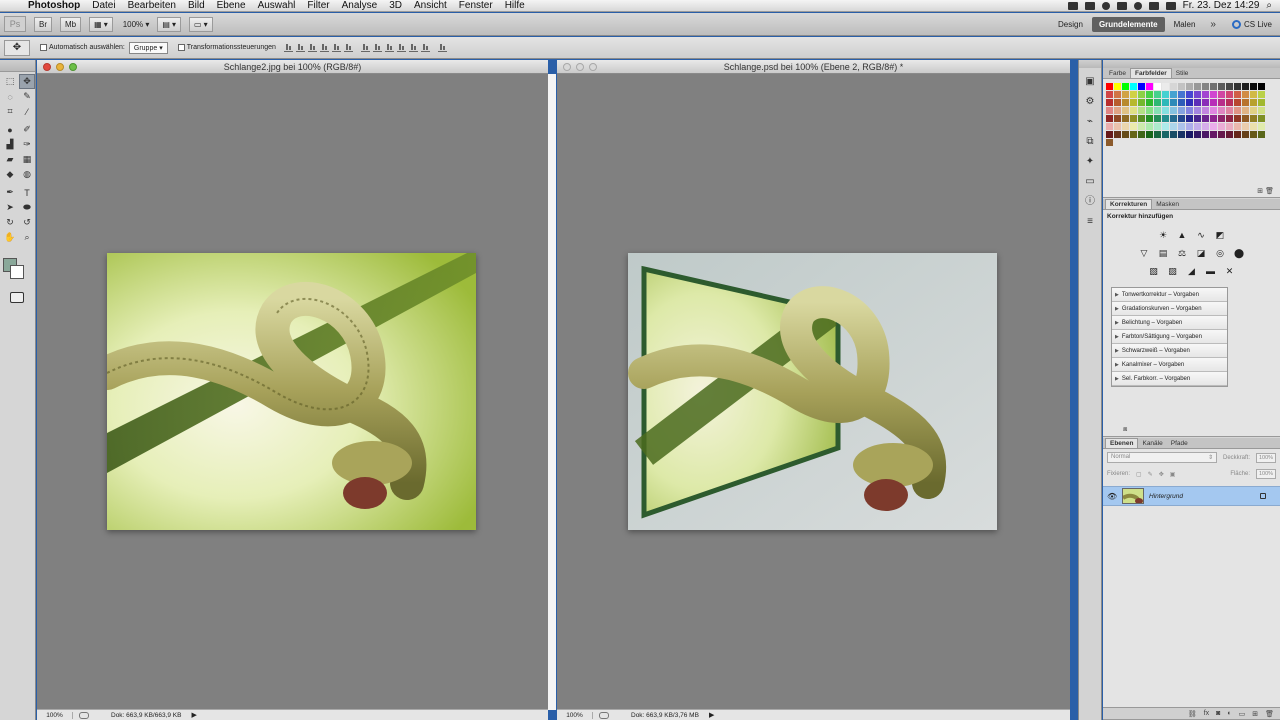  Describe the element at coordinates (1154, 271) in the screenshot. I see `invert-icon: ▧` at that location.